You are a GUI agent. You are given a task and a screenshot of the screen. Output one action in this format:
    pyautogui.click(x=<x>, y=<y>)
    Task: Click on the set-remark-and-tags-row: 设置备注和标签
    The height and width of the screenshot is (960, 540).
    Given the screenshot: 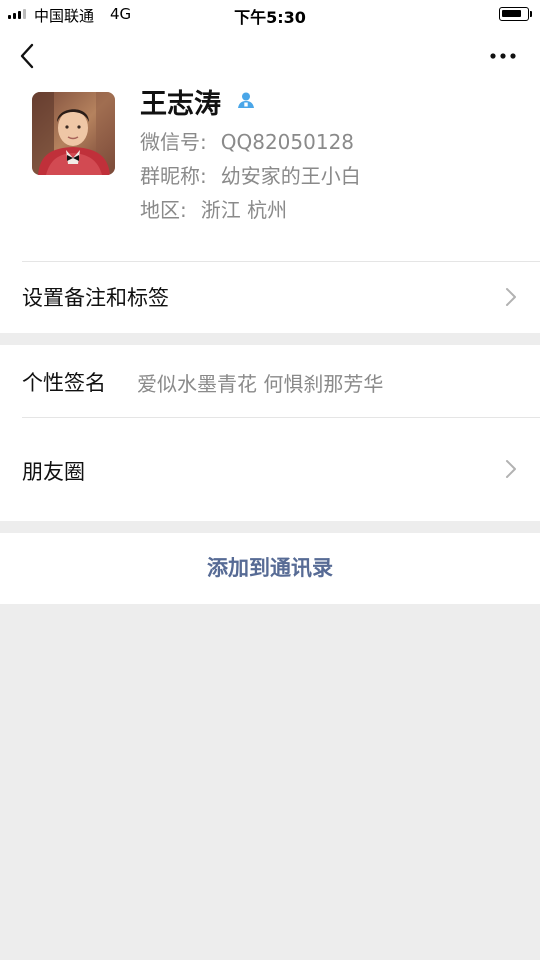 What is the action you would take?
    pyautogui.click(x=270, y=297)
    